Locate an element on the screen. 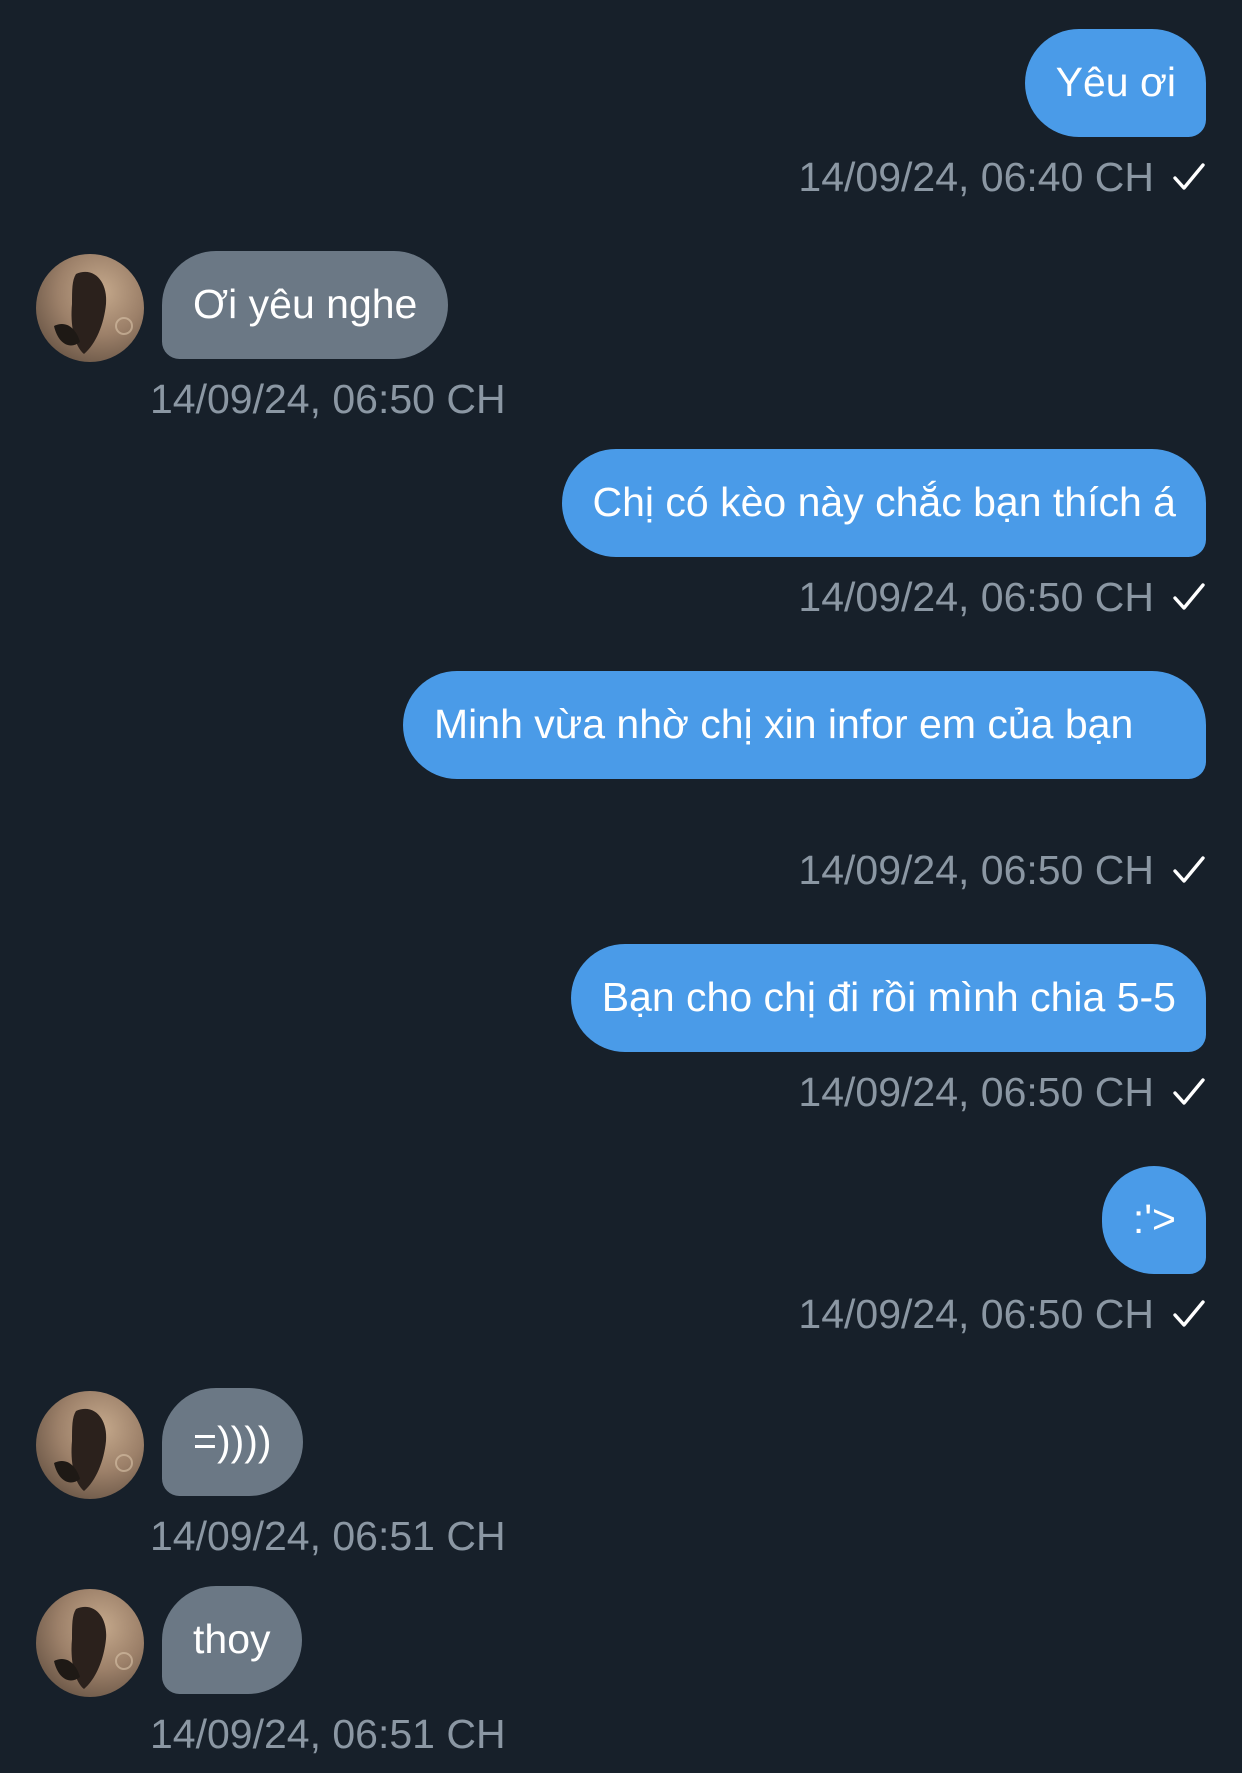 Image resolution: width=1242 pixels, height=1773 pixels. outgoing-message-bubble: Minh vừa nhờ chị xin infor em của bạn is located at coordinates (804, 725).